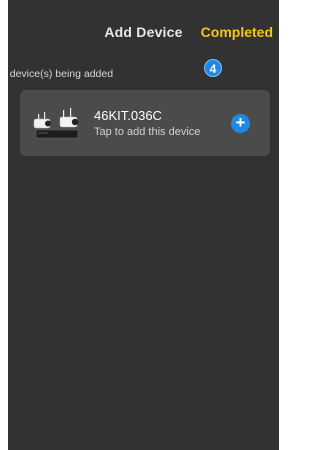 Image resolution: width=320 pixels, height=450 pixels. What do you see at coordinates (61, 74) in the screenshot?
I see `status-text: 1 device(s) being added` at bounding box center [61, 74].